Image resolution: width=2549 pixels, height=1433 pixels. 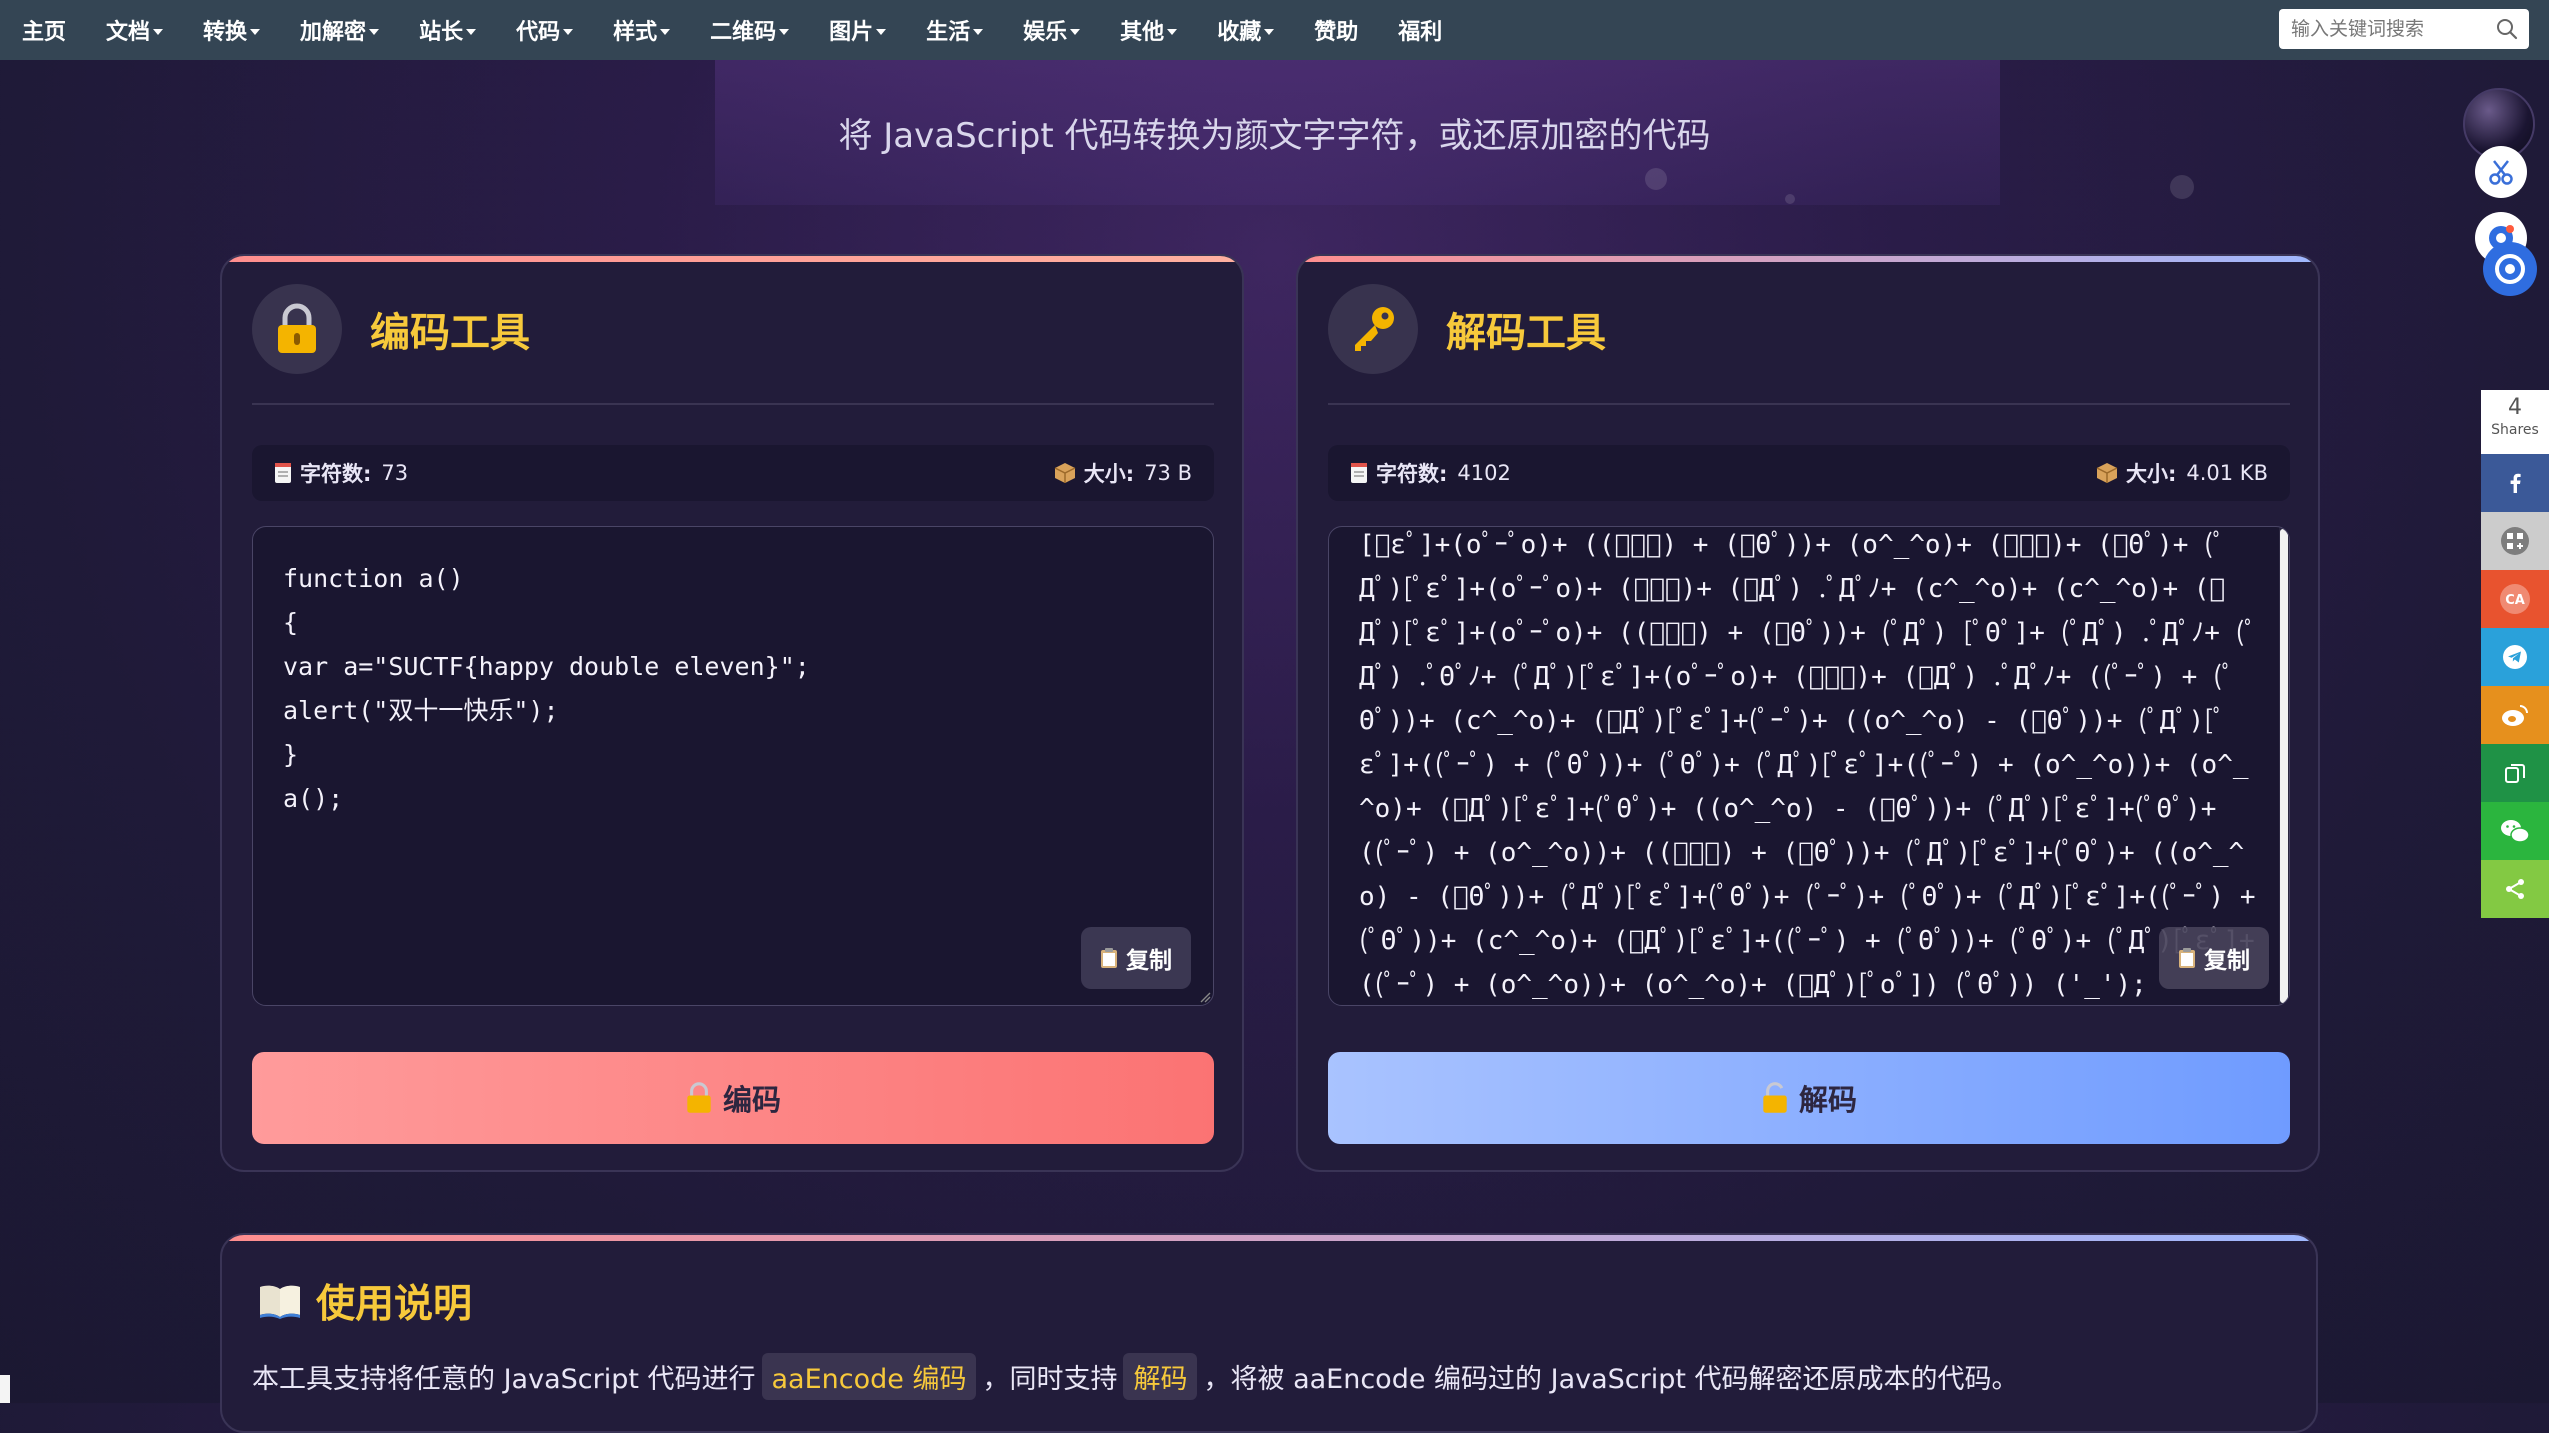 I want to click on nav-item-8: 图片, so click(x=858, y=30).